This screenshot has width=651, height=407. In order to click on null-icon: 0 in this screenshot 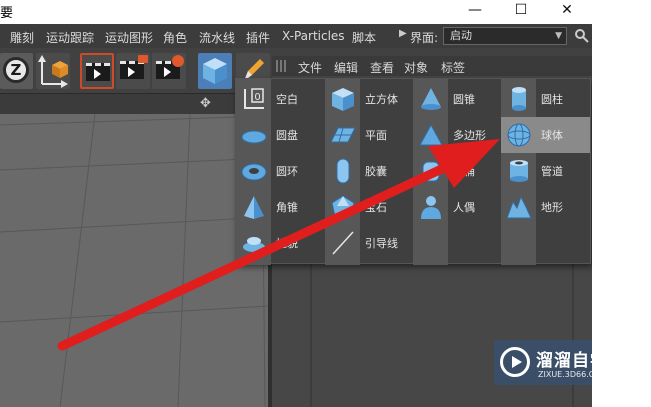, I will do `click(254, 98)`.